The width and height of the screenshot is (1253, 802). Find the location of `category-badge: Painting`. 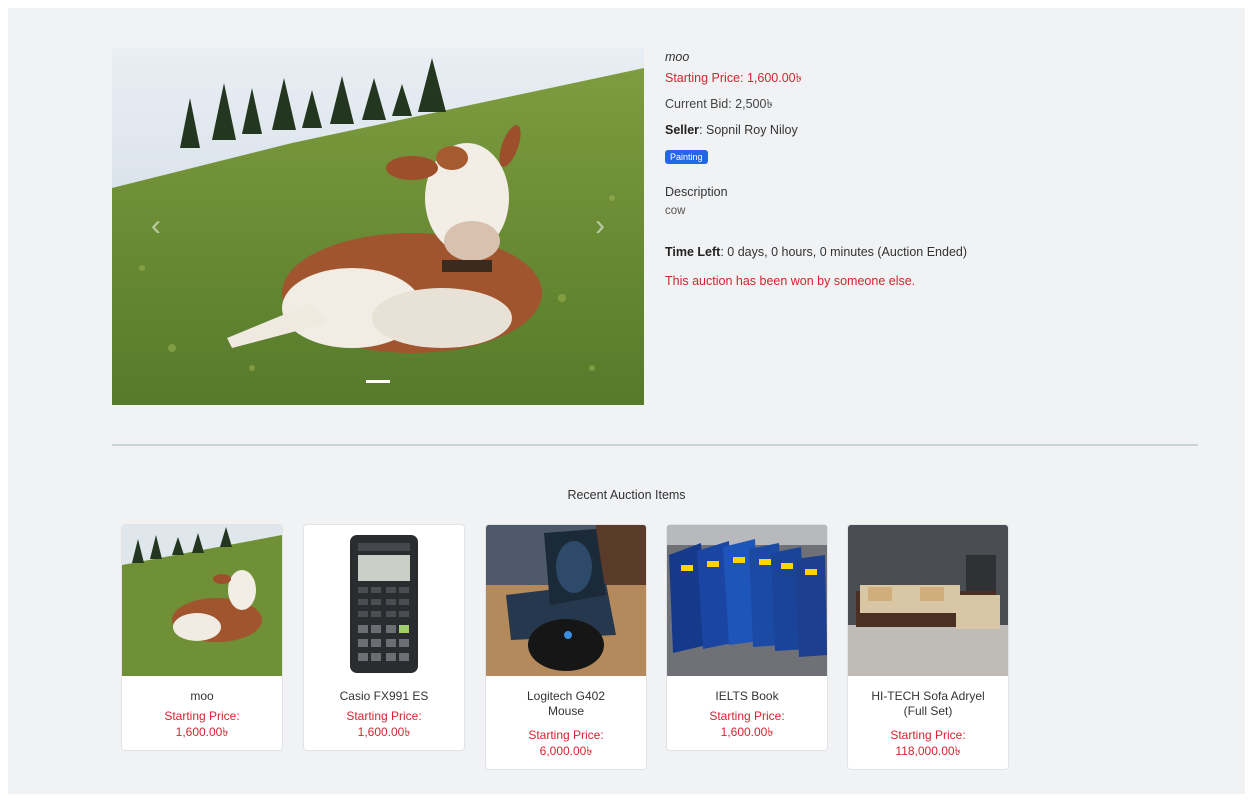

category-badge: Painting is located at coordinates (686, 157).